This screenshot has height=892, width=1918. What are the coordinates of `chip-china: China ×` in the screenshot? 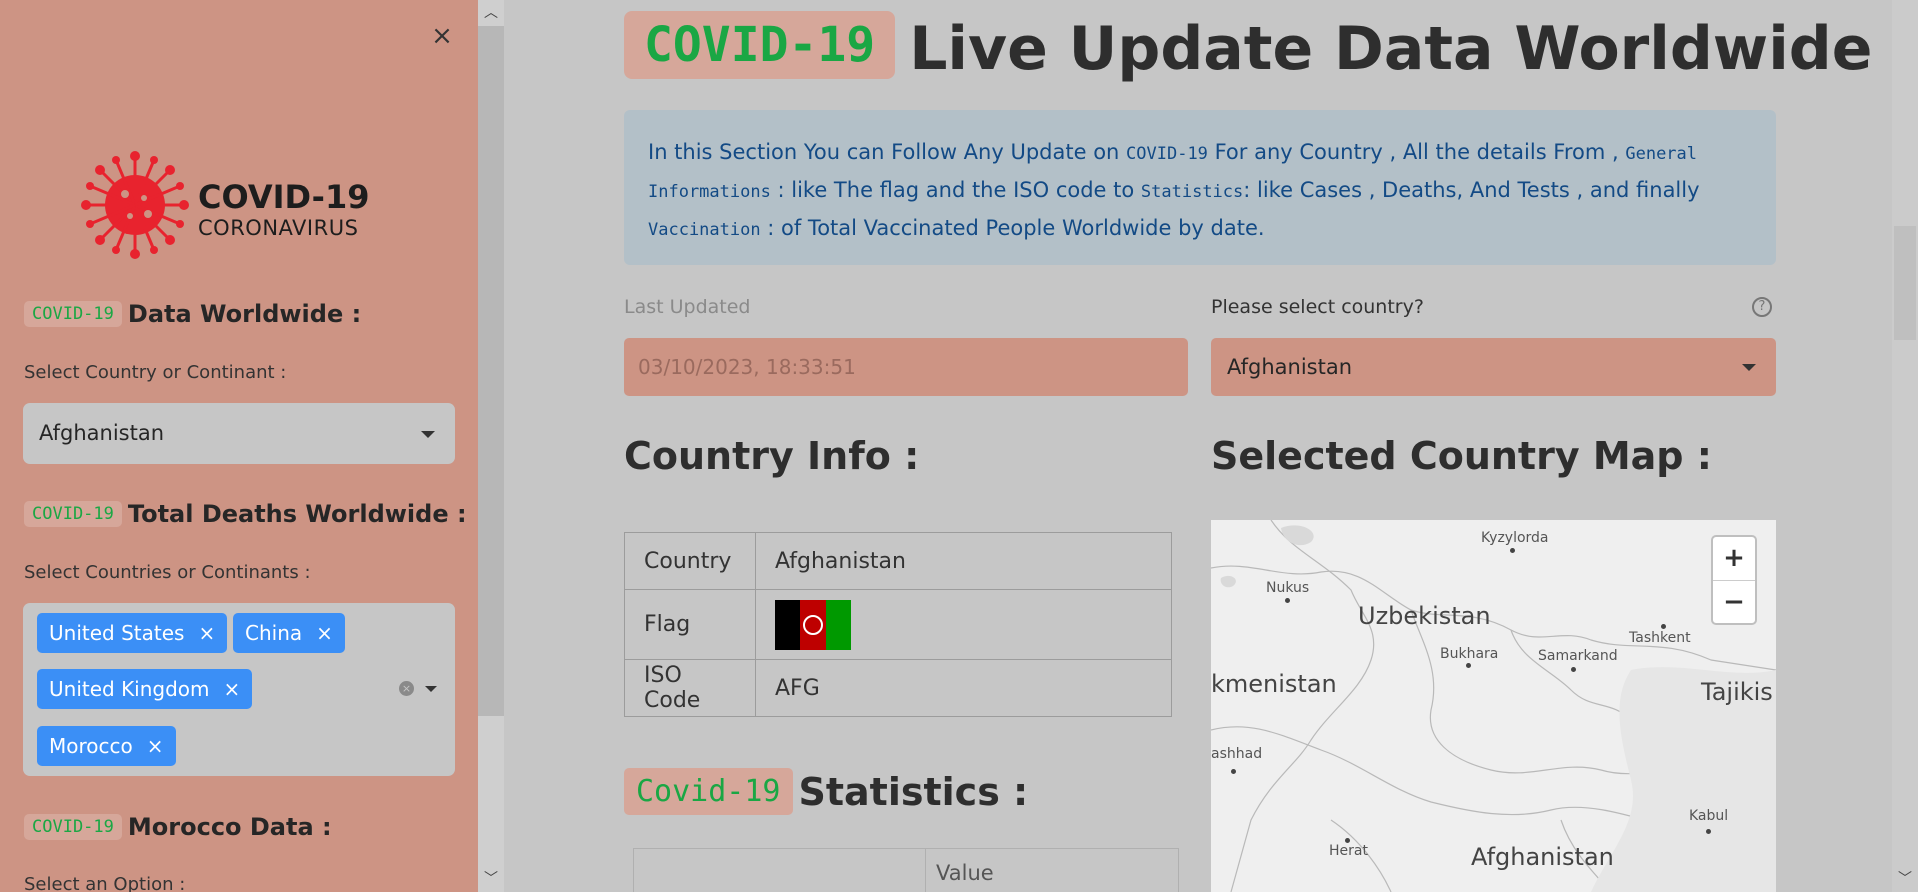 It's located at (289, 633).